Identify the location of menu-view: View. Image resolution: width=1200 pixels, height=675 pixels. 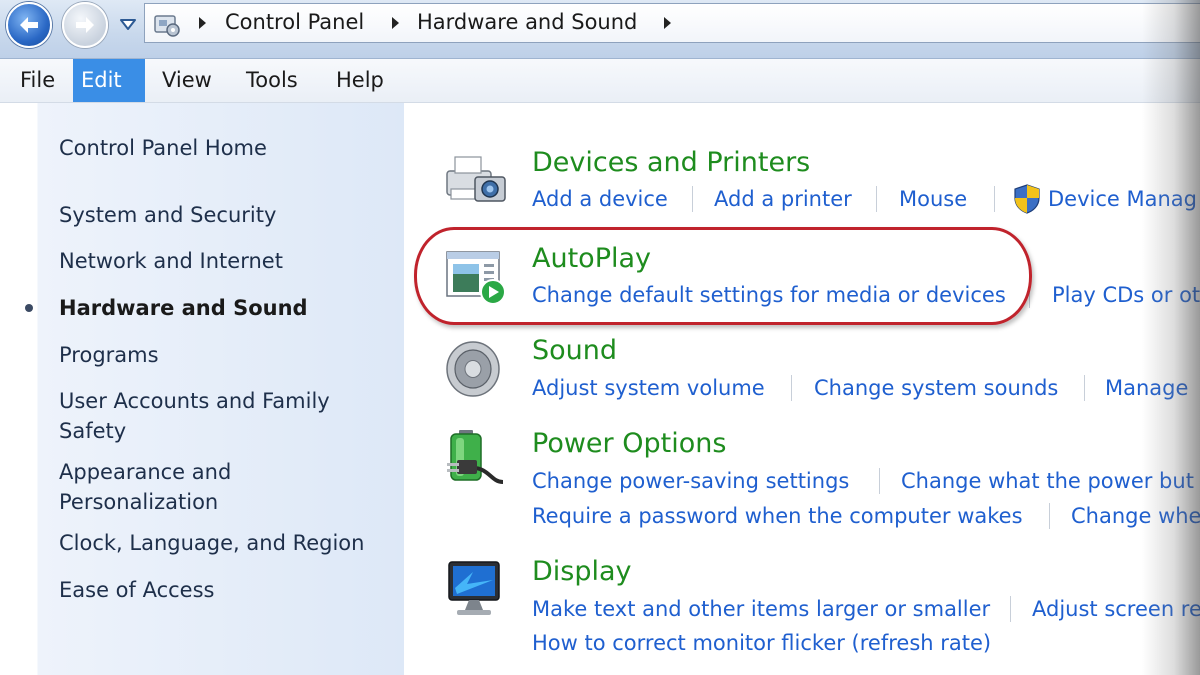
(187, 80).